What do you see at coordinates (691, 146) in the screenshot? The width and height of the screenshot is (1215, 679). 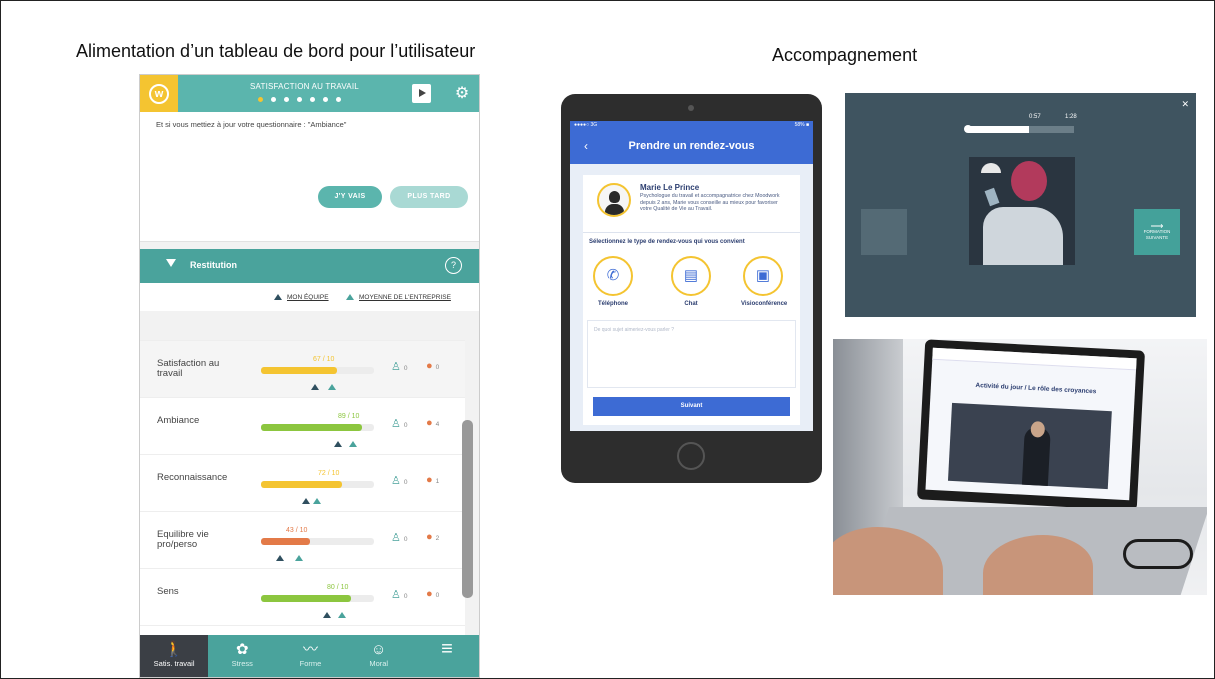 I see `nav-title: Prendre un rendez-vous` at bounding box center [691, 146].